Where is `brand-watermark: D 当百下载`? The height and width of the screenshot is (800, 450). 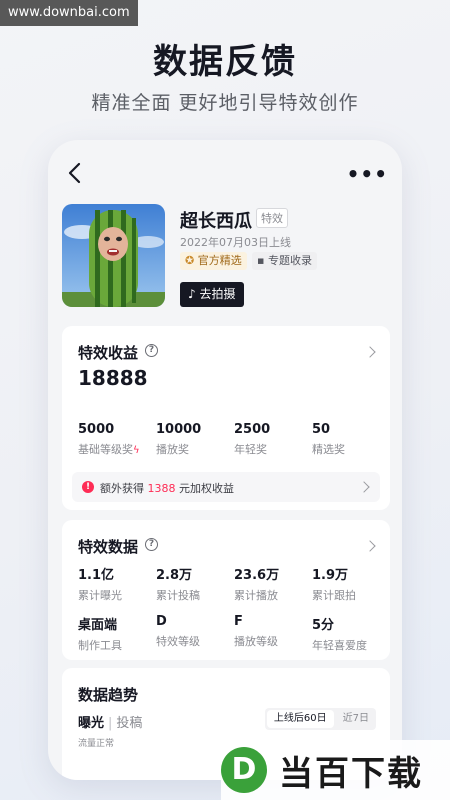
brand-watermark: D 当百下载 is located at coordinates (335, 770).